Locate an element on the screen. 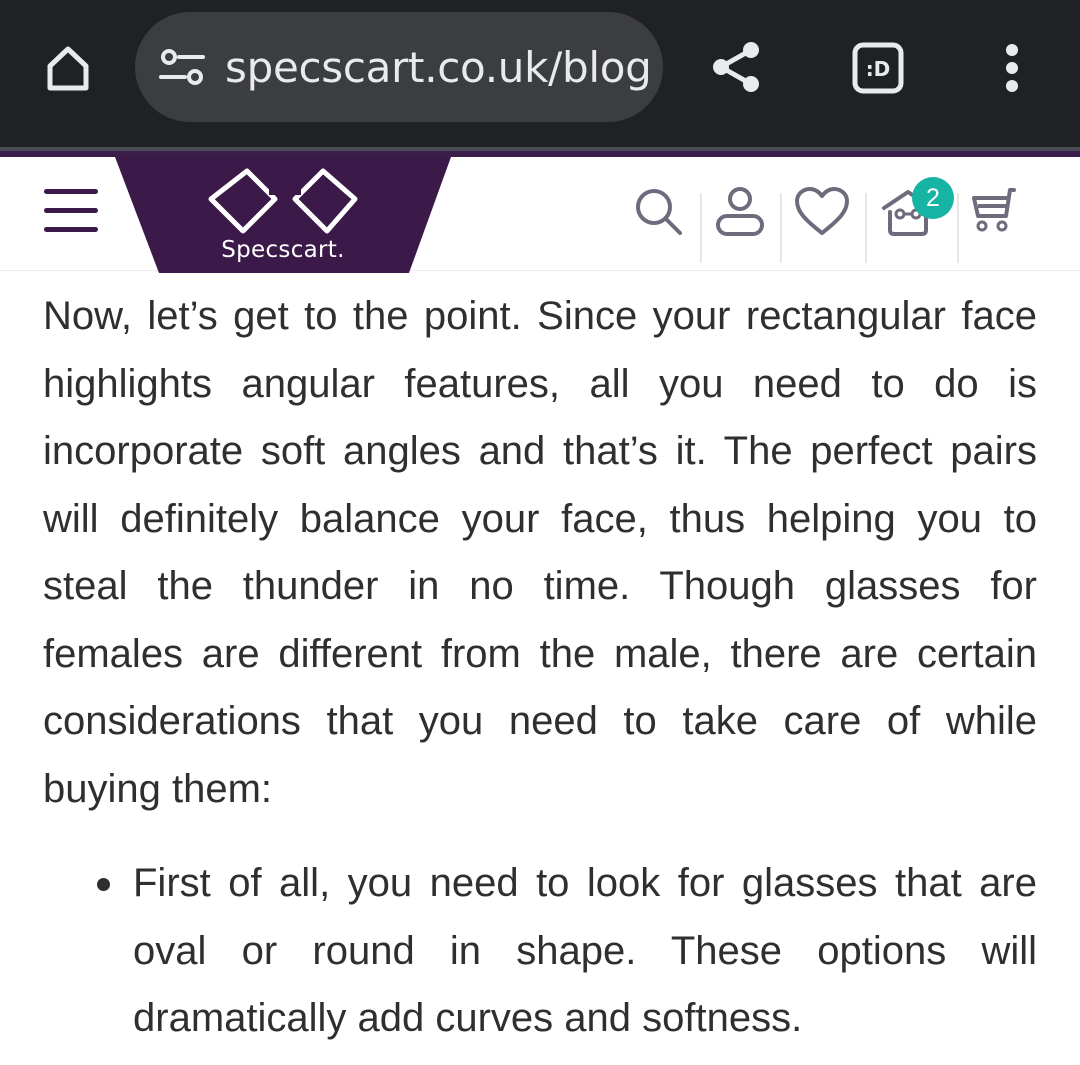  url-text: specscart.co.uk/blog is located at coordinates (438, 67).